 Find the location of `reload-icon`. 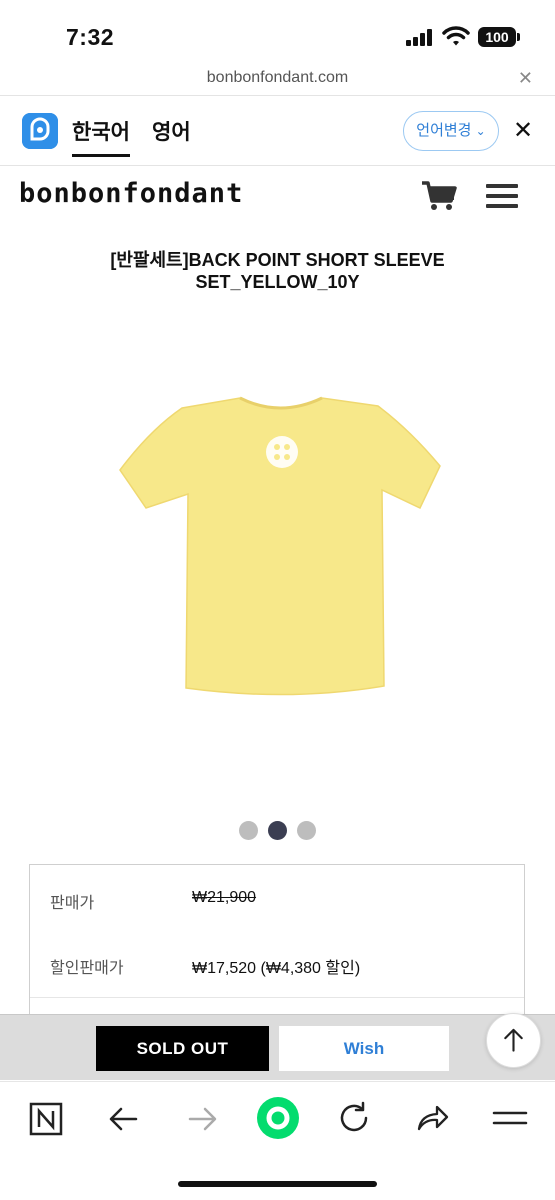

reload-icon is located at coordinates (354, 1118).